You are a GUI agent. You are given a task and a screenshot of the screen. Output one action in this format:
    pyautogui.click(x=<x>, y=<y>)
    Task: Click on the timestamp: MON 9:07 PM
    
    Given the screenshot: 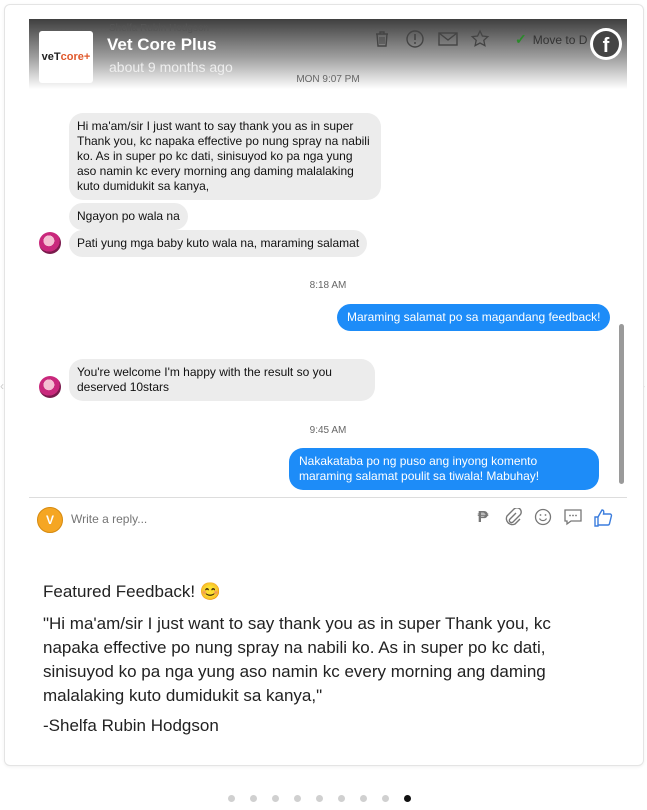 What is the action you would take?
    pyautogui.click(x=328, y=79)
    